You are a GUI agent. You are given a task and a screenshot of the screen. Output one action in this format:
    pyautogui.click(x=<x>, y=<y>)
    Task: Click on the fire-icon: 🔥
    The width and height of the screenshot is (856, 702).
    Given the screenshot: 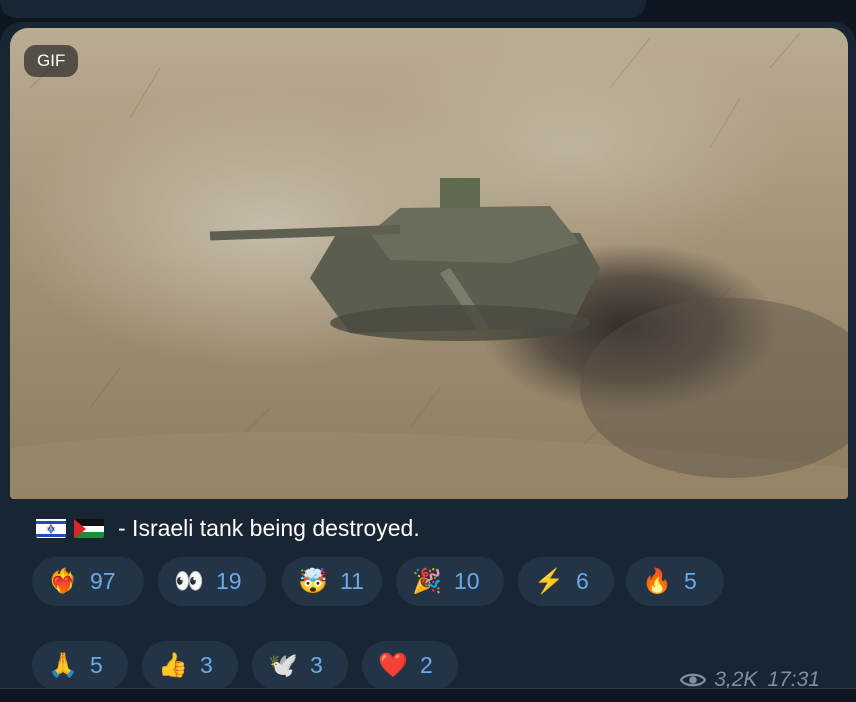 What is the action you would take?
    pyautogui.click(x=657, y=581)
    